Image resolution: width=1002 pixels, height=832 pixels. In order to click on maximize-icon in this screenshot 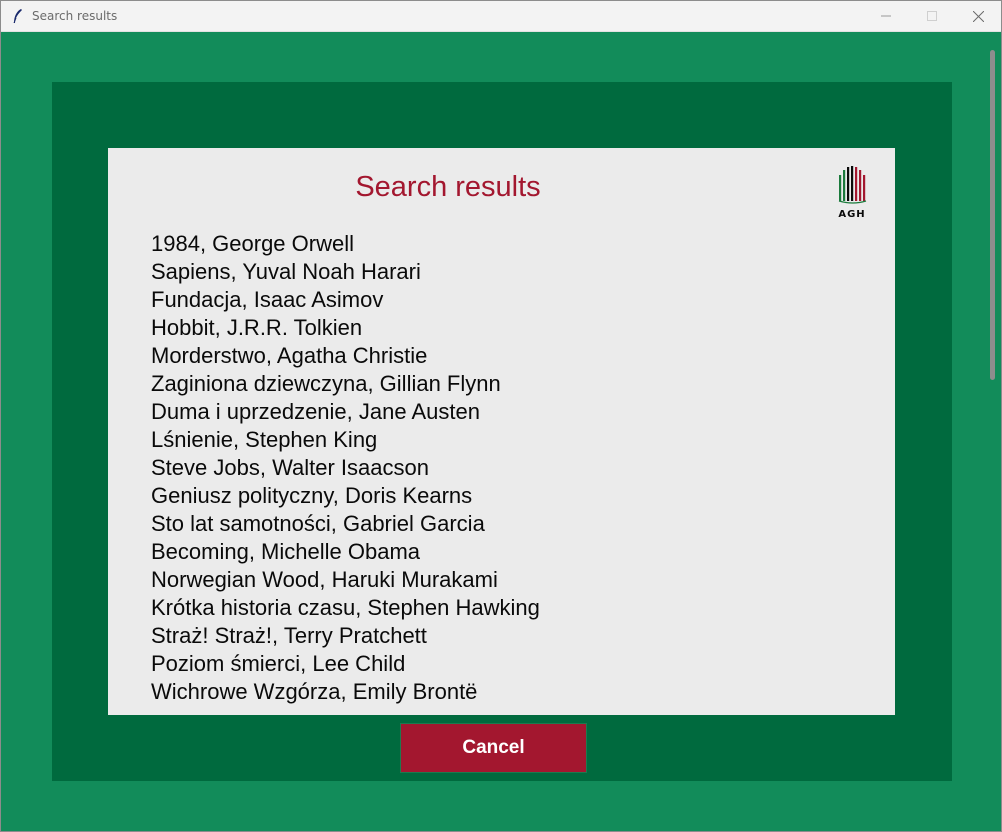, I will do `click(932, 16)`.